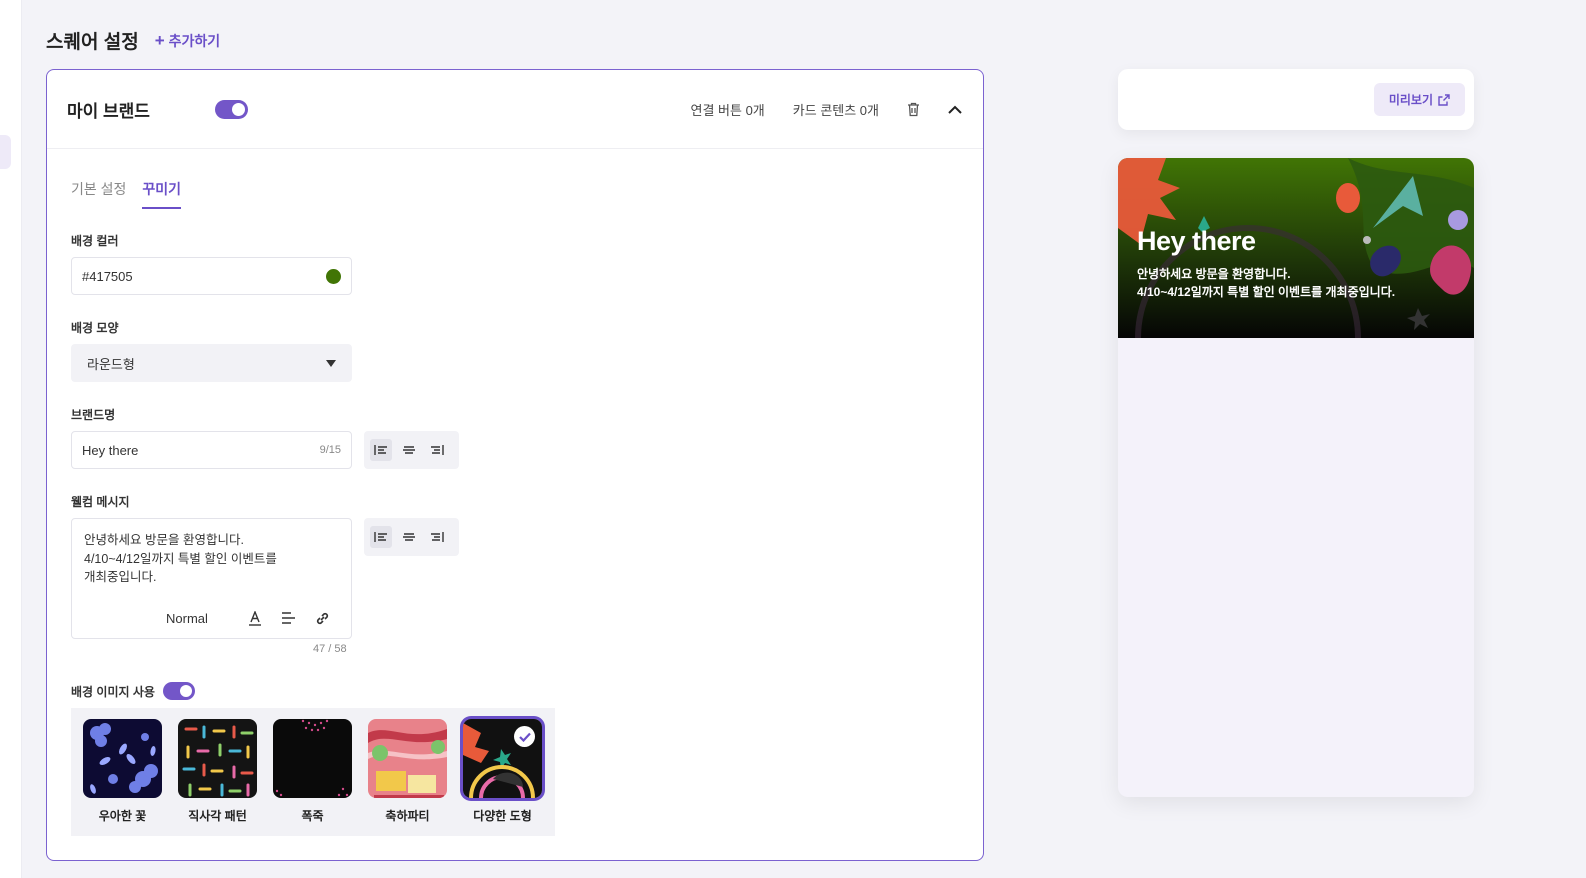 Image resolution: width=1586 pixels, height=878 pixels. What do you see at coordinates (1410, 100) in the screenshot?
I see `preview-button-label: 미리보기` at bounding box center [1410, 100].